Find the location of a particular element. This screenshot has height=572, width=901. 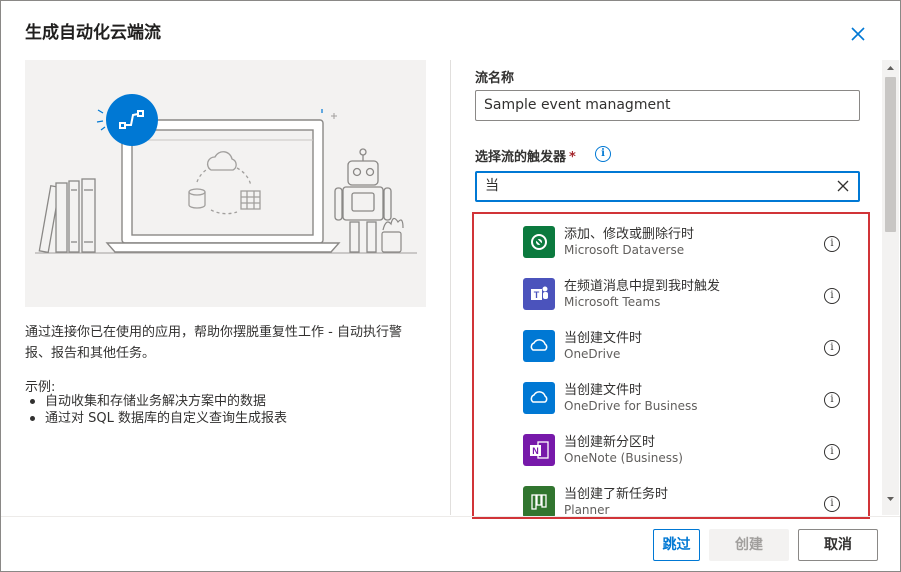

cancel-button: 取消 is located at coordinates (838, 545).